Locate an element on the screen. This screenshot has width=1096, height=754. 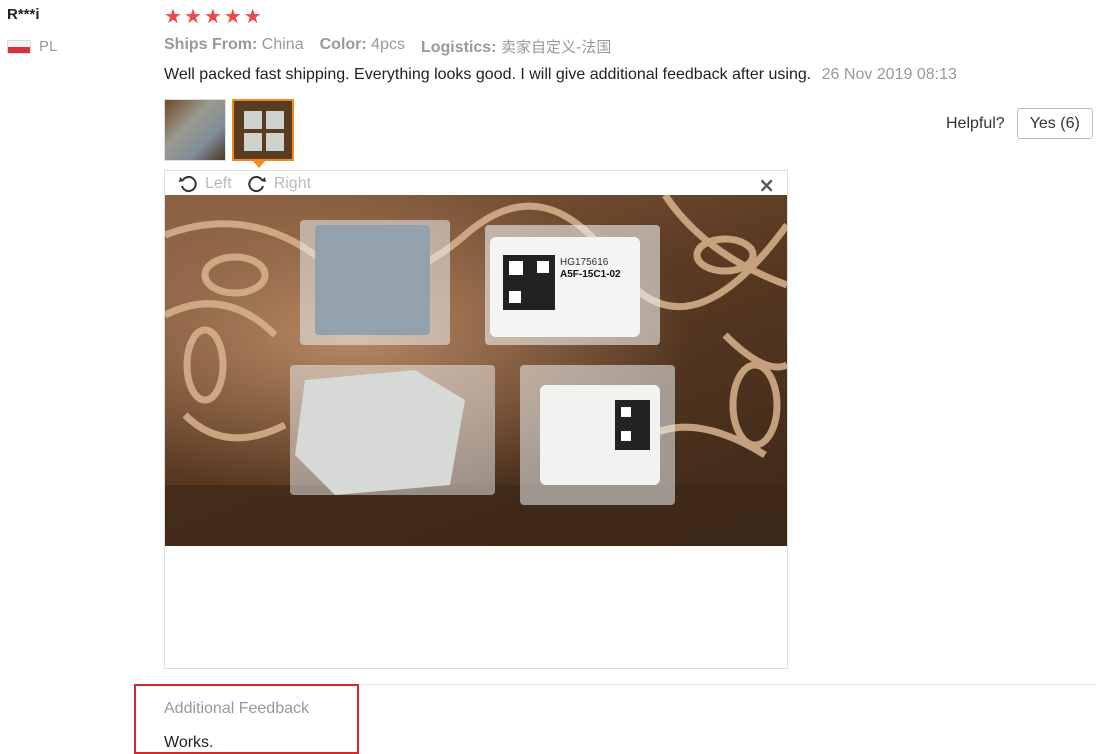
review-date: 26 Nov 2019 08:13 is located at coordinates (889, 74).